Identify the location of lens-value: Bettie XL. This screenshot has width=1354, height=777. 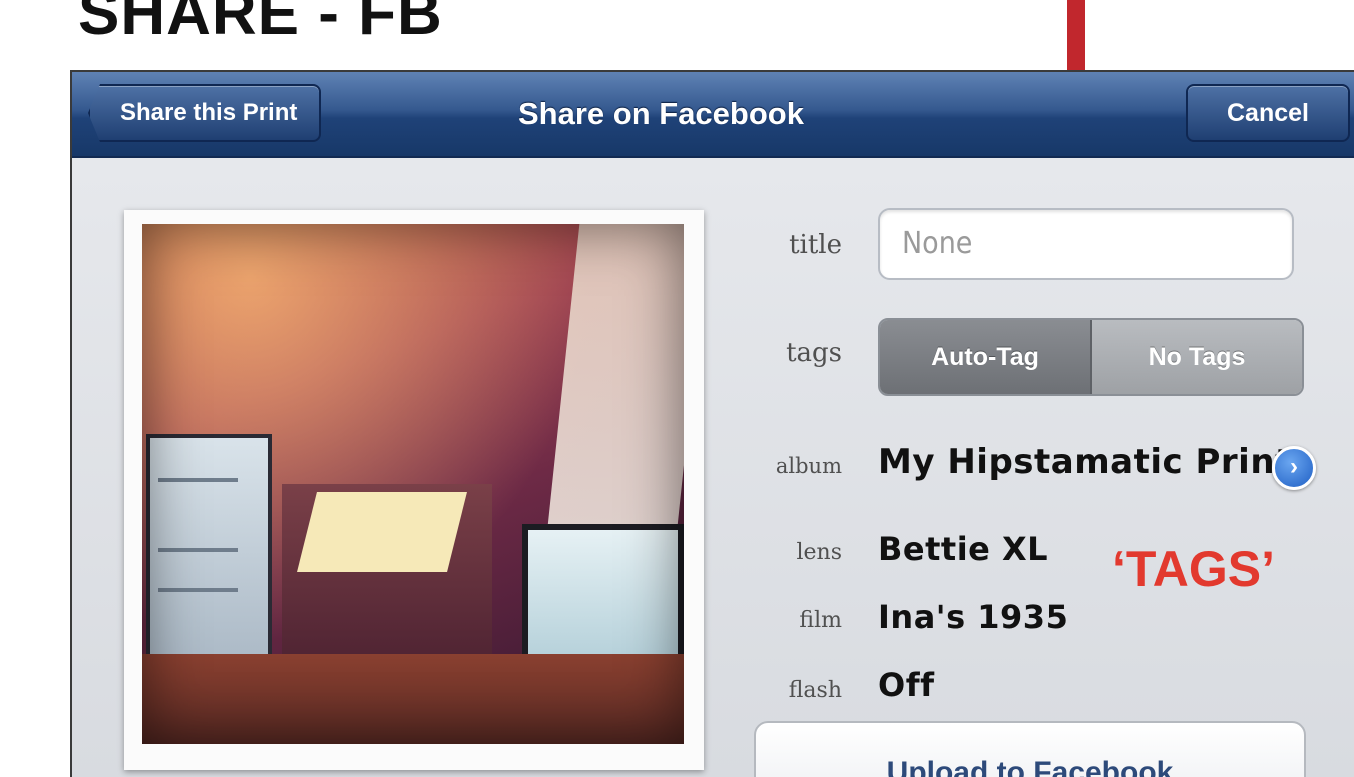
(963, 549).